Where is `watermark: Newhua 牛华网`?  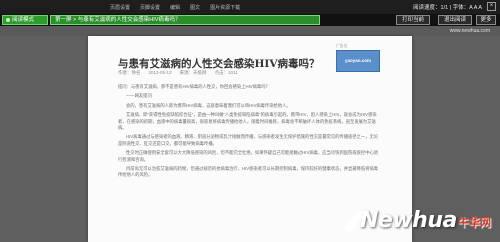
watermark: Newhua 牛华网 is located at coordinates (420, 221).